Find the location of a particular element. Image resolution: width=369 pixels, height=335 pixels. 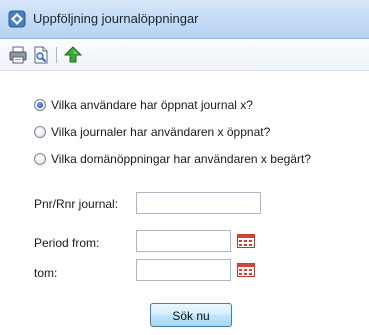

period-to-label: tom: is located at coordinates (46, 273).